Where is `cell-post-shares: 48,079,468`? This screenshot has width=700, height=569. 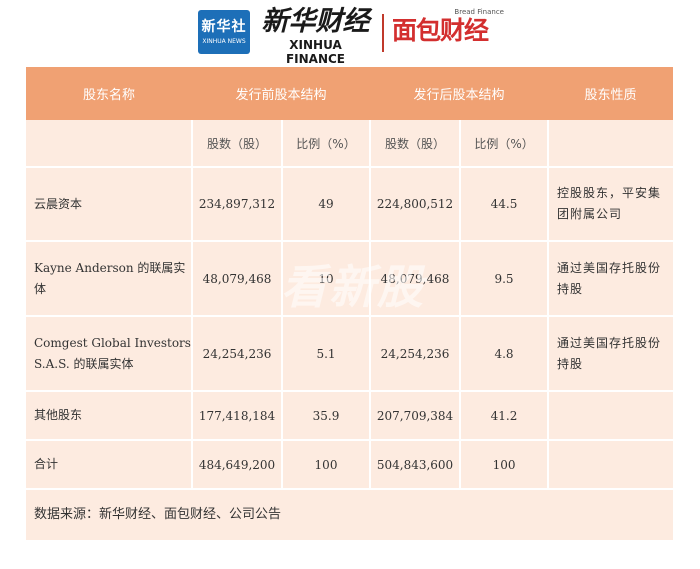 cell-post-shares: 48,079,468 is located at coordinates (416, 279).